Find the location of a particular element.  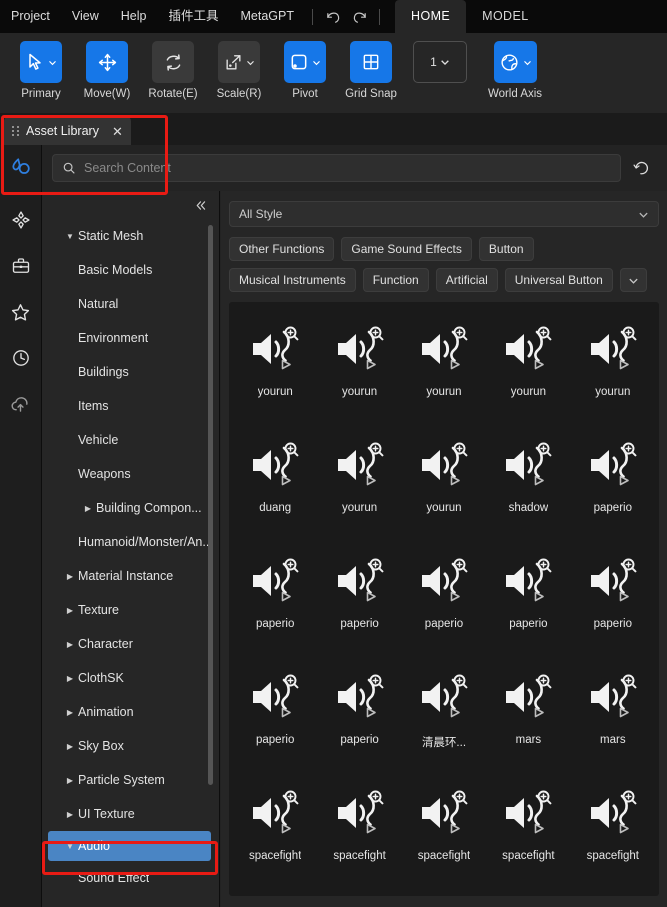

category-chip-universal-button: Universal Button is located at coordinates (558, 280).